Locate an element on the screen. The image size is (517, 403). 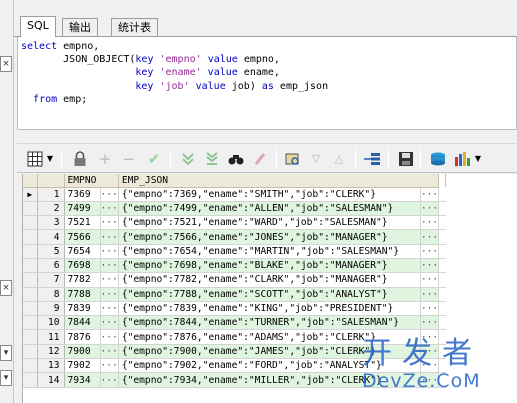
tab-statistics: 统计表 is located at coordinates (134, 27).